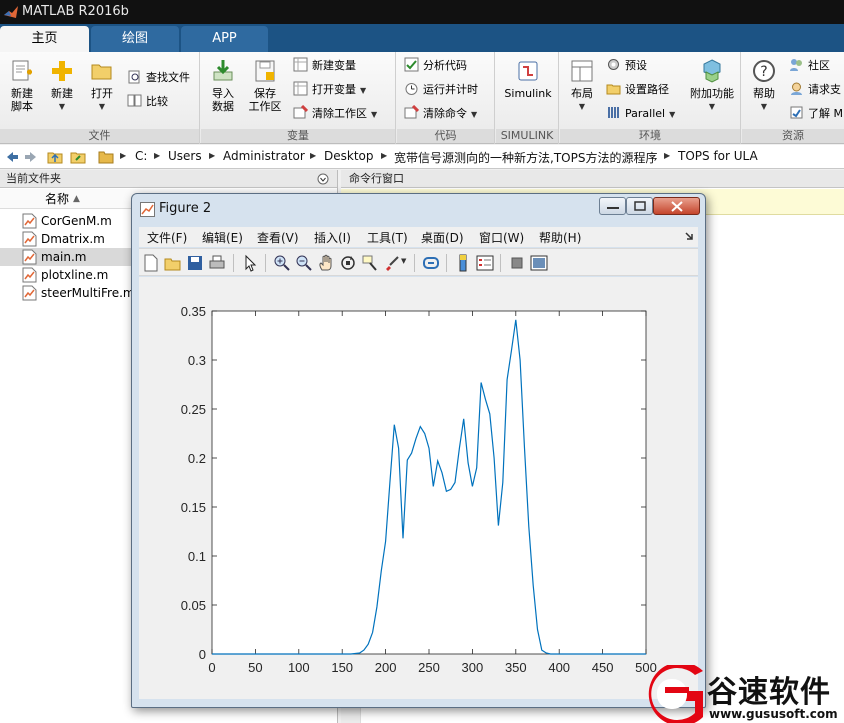 This screenshot has width=844, height=723. Describe the element at coordinates (431, 263) in the screenshot. I see `link-plot-icon` at that location.